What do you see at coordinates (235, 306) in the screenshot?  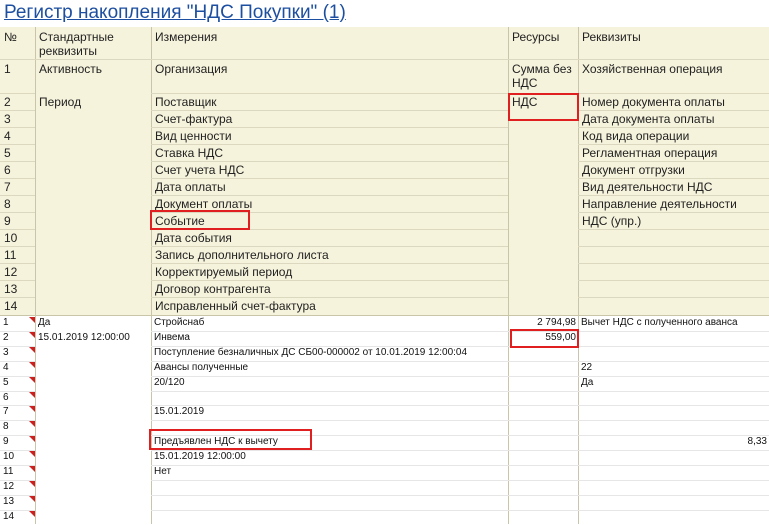 I see `header-dimension-field: Исправленный счет-фактура` at bounding box center [235, 306].